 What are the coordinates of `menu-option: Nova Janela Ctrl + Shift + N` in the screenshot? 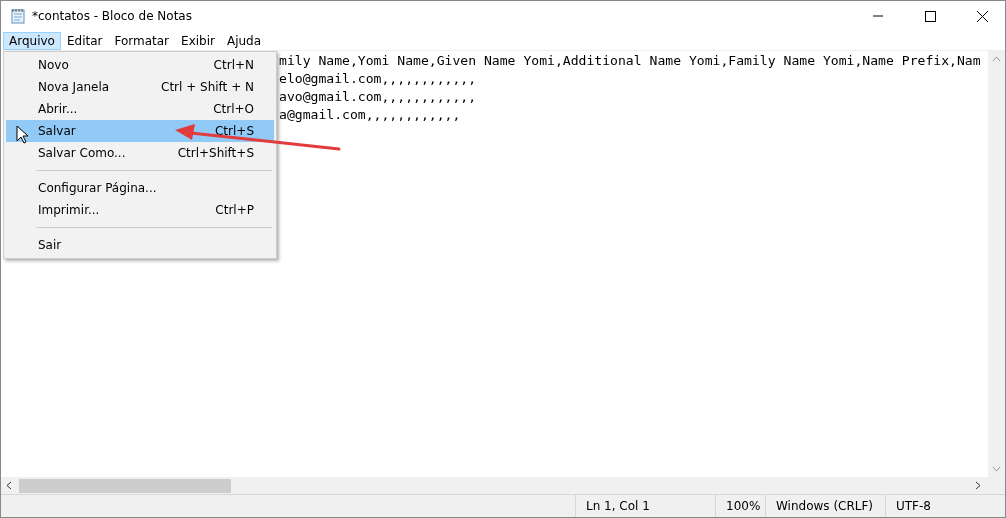 It's located at (140, 87).